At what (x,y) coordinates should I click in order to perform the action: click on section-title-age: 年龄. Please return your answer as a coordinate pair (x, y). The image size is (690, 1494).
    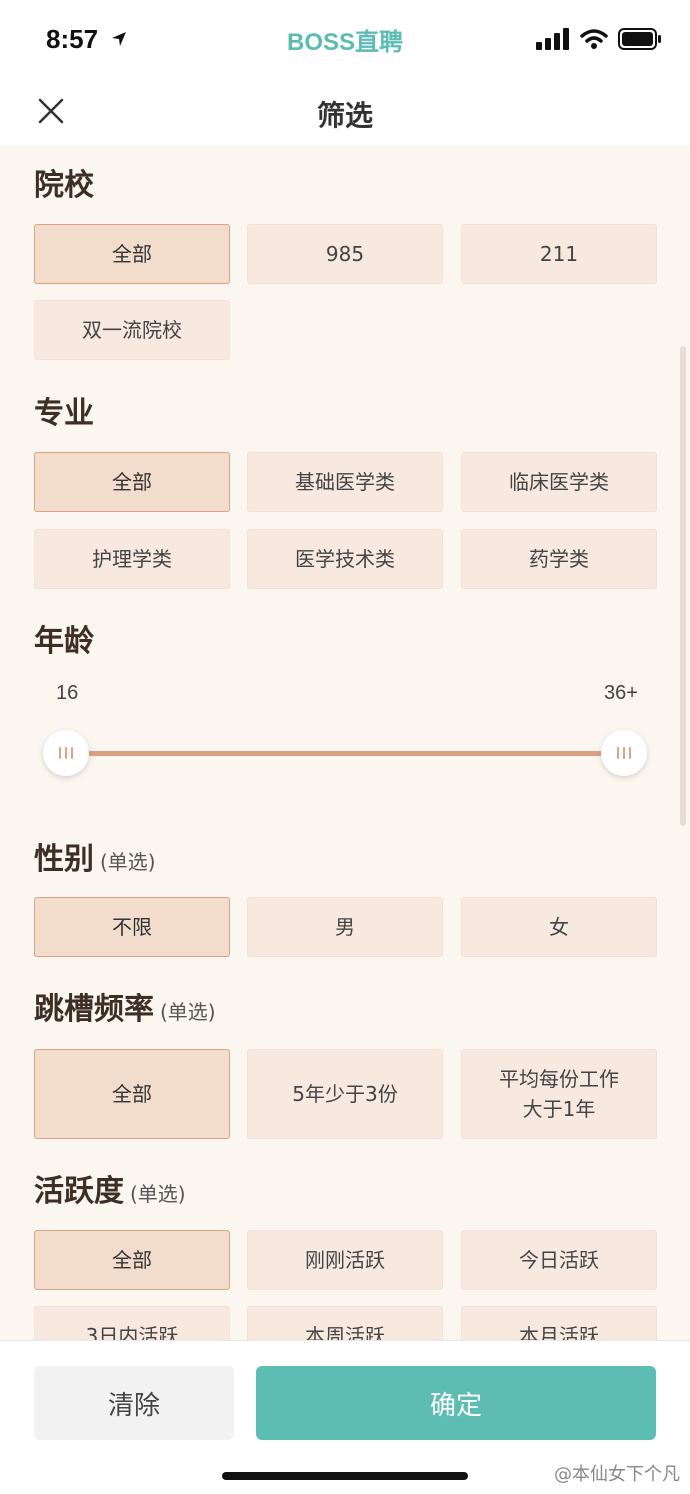
    Looking at the image, I should click on (64, 641).